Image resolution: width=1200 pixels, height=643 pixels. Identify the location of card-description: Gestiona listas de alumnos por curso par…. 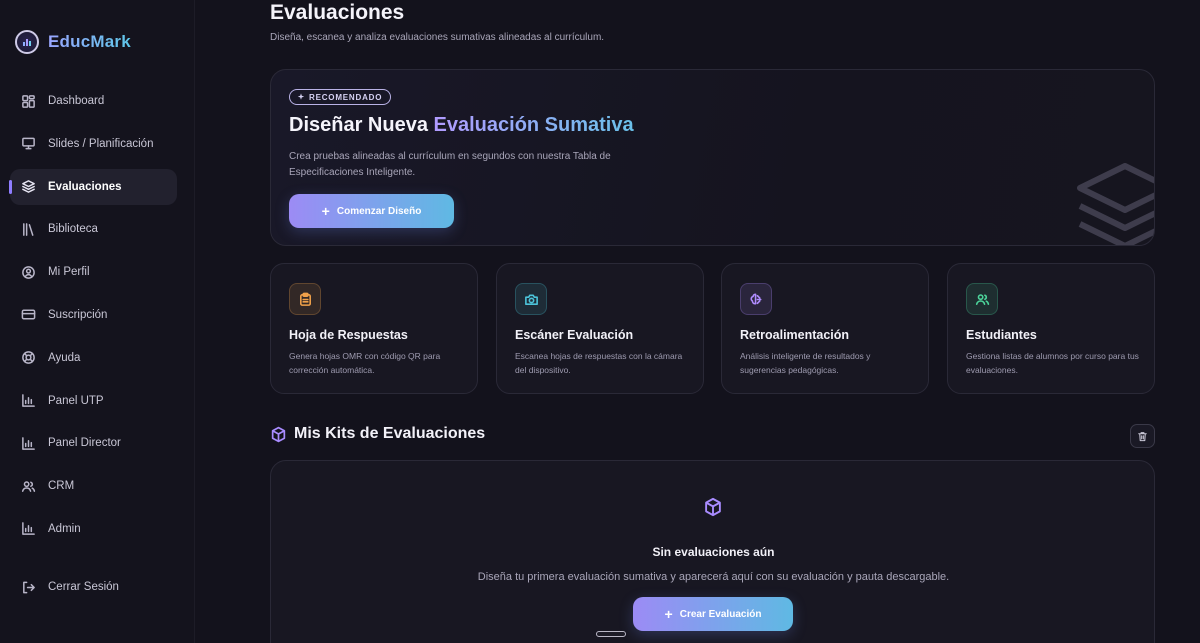
(1052, 363).